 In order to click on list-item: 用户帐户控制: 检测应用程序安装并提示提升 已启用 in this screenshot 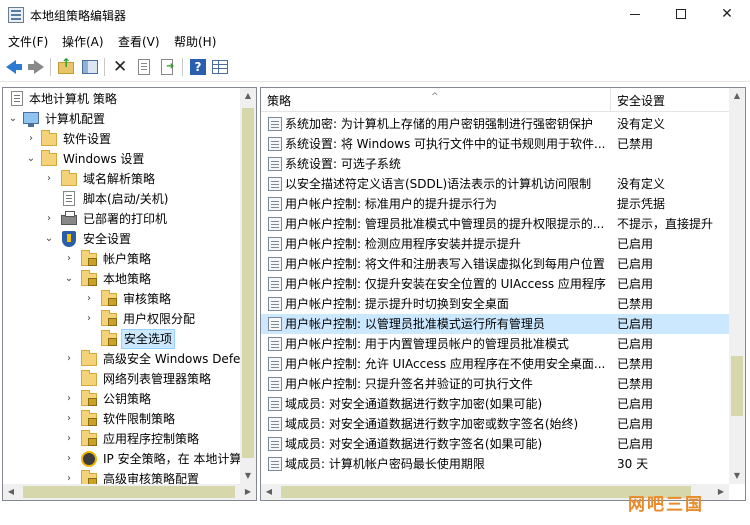, I will do `click(495, 244)`.